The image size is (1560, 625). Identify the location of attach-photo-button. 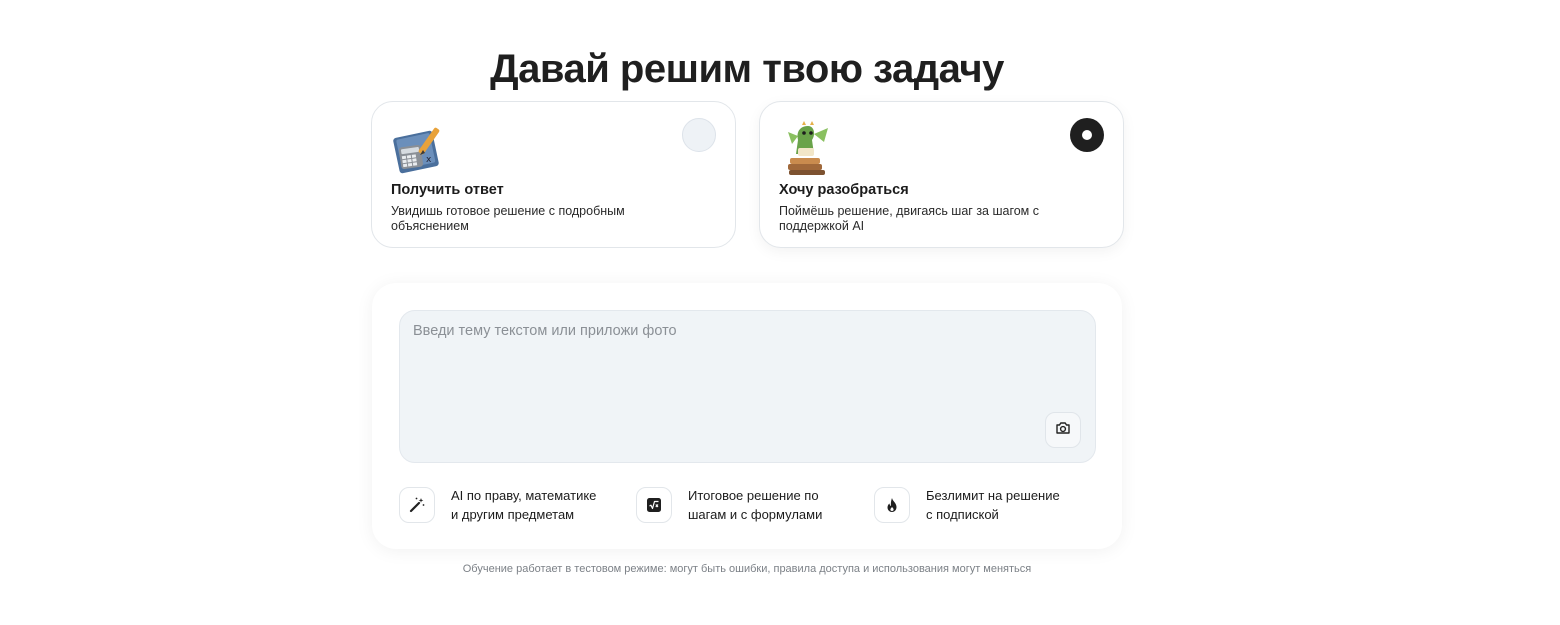
(1063, 430).